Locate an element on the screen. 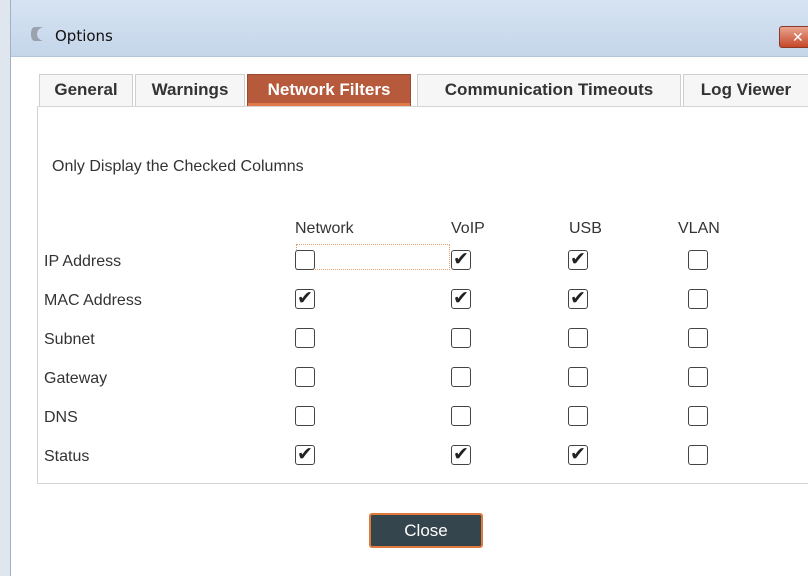  window-close-button: ✕ is located at coordinates (793, 37).